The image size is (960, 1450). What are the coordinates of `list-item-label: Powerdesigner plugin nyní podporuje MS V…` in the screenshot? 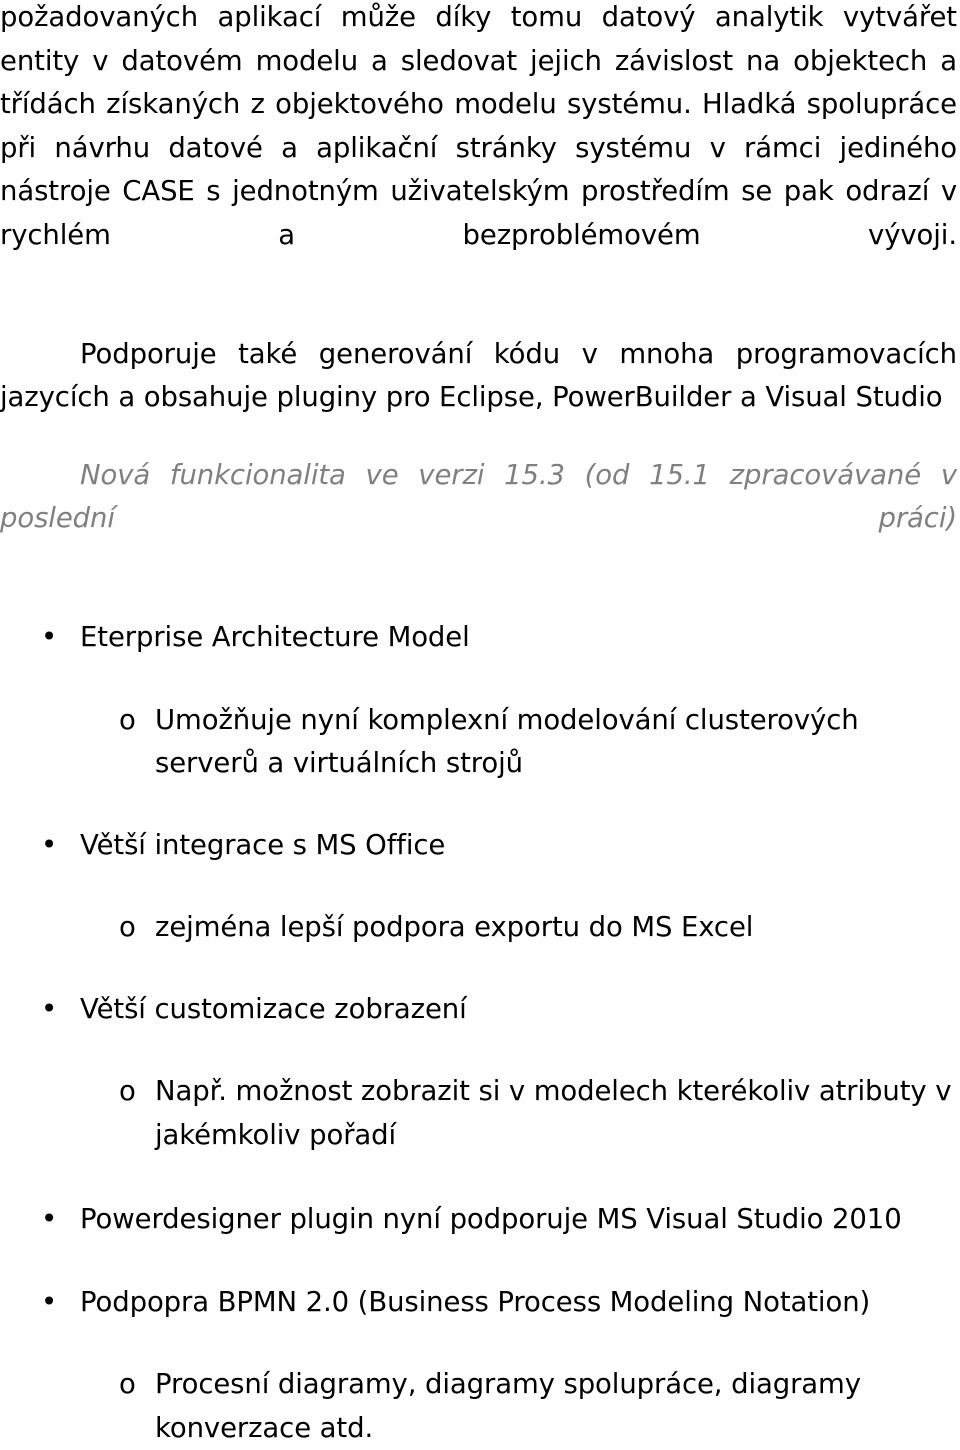 It's located at (491, 1219).